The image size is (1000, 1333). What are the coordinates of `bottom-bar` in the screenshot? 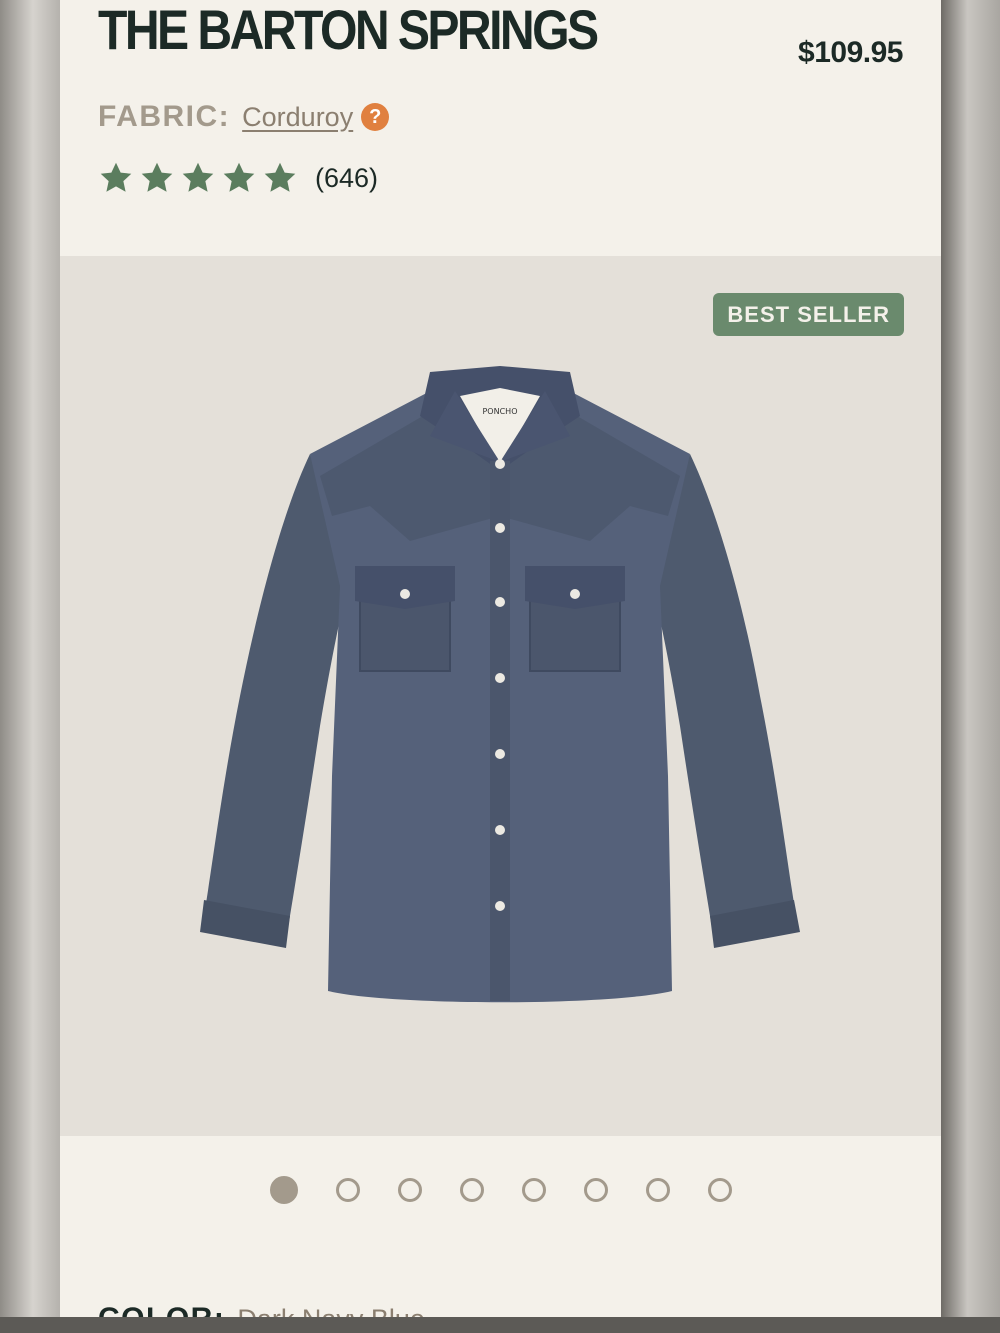 It's located at (500, 1325).